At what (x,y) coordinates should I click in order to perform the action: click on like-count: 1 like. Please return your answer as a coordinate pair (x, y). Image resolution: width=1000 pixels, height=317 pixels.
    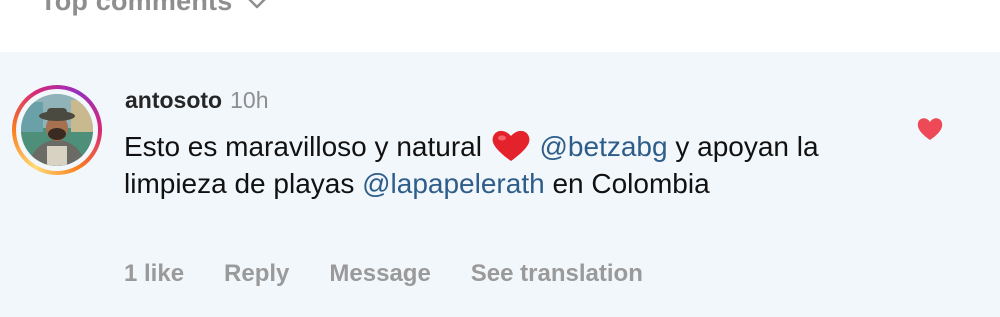
    Looking at the image, I should click on (154, 274).